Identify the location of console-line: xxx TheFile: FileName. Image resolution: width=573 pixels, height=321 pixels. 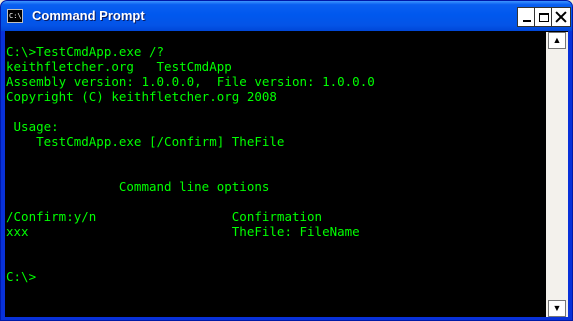
(183, 231).